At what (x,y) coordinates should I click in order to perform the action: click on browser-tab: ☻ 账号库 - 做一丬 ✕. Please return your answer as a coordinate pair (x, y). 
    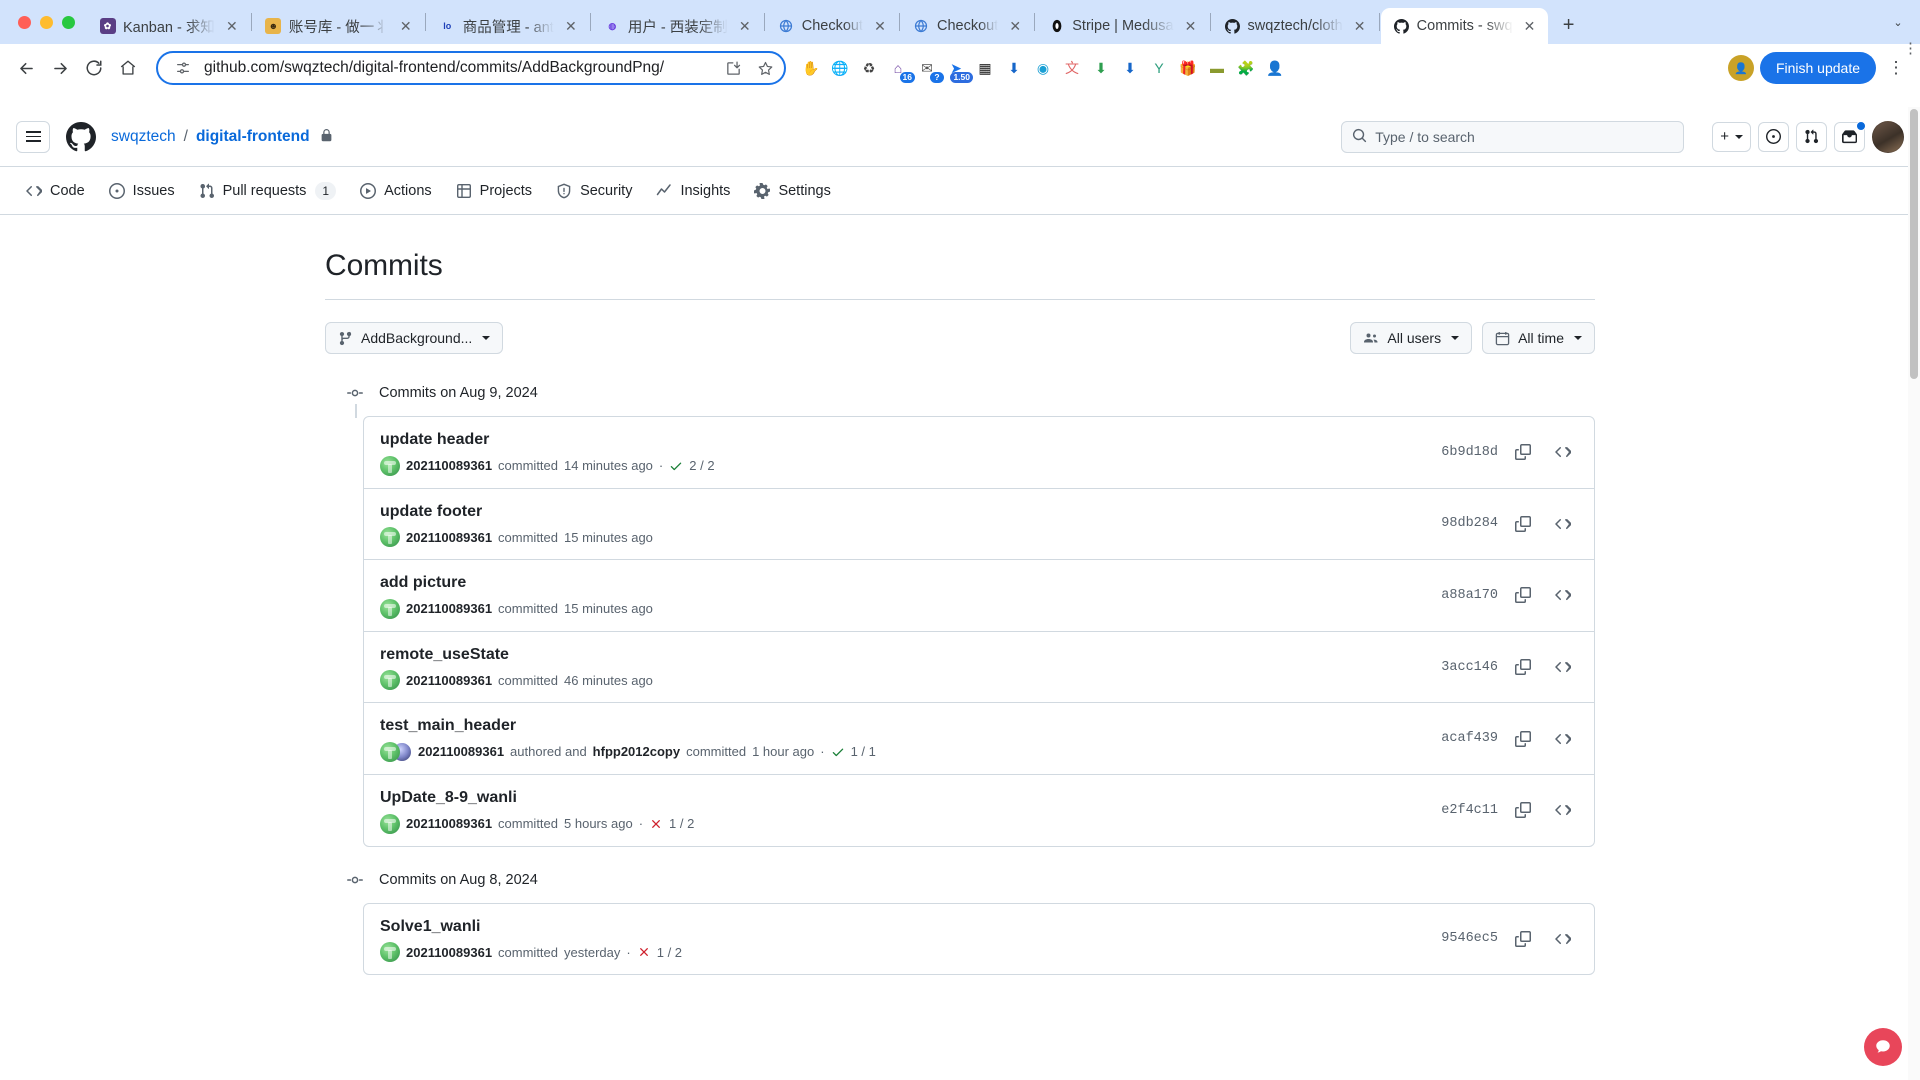
    Looking at the image, I should click on (338, 26).